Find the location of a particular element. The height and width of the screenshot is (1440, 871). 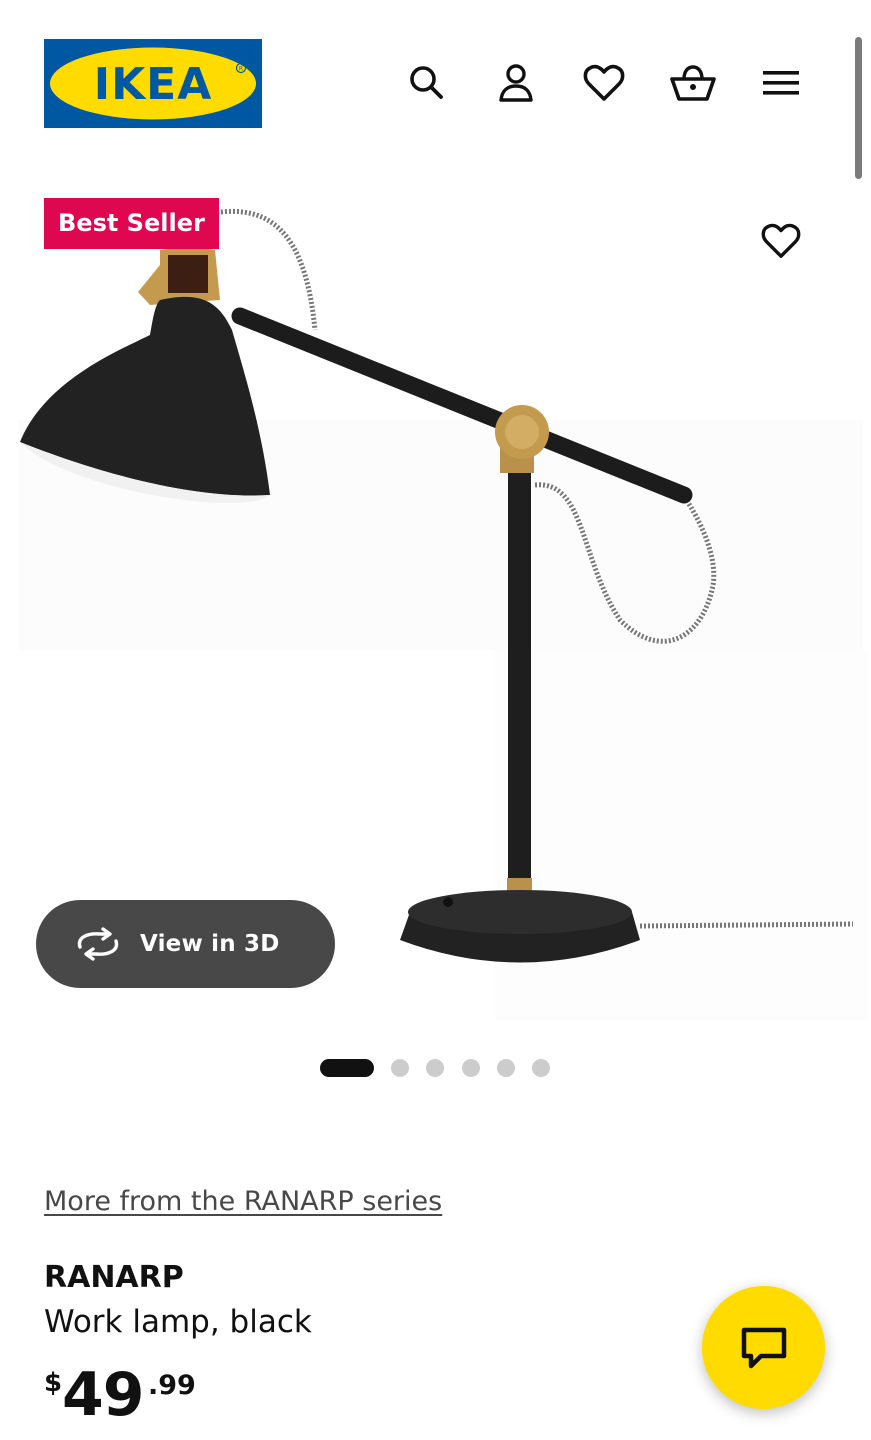

header-actions is located at coordinates (600, 83).